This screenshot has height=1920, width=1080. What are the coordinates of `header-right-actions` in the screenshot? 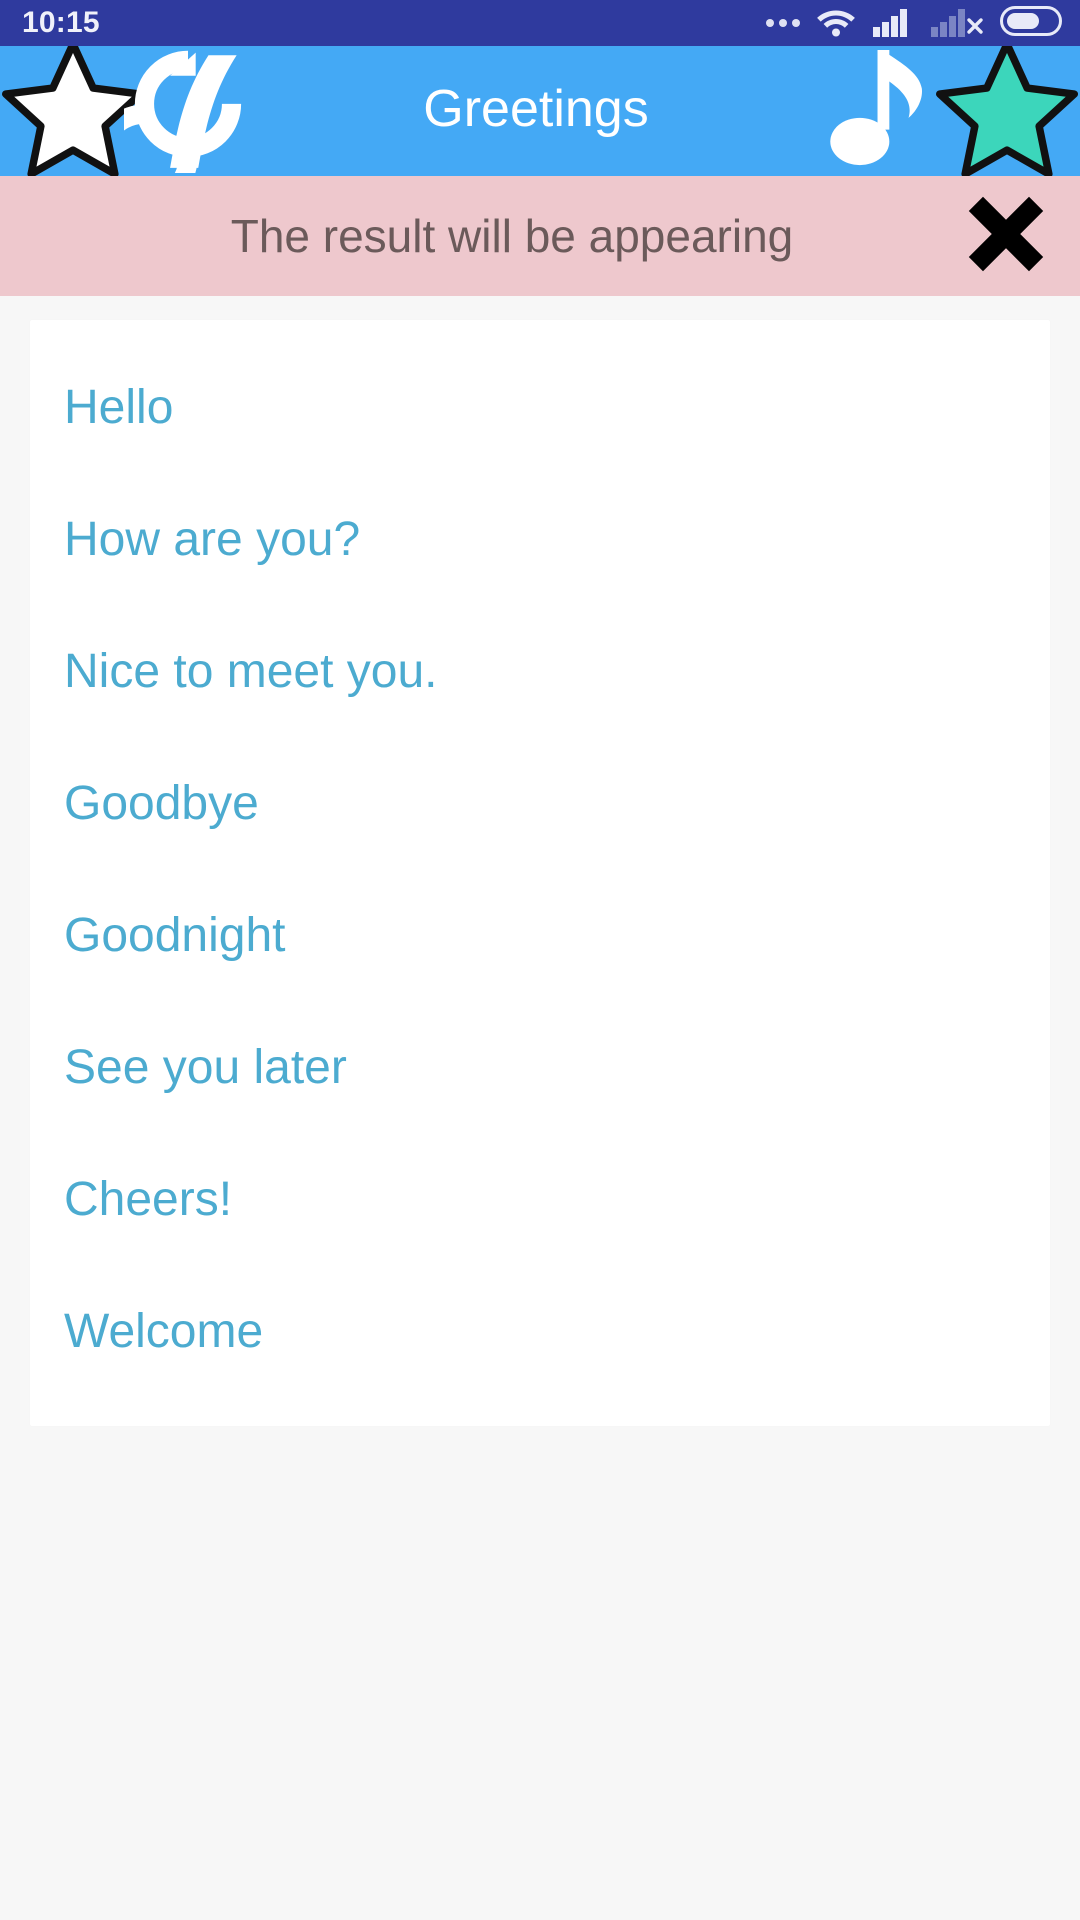 It's located at (952, 111).